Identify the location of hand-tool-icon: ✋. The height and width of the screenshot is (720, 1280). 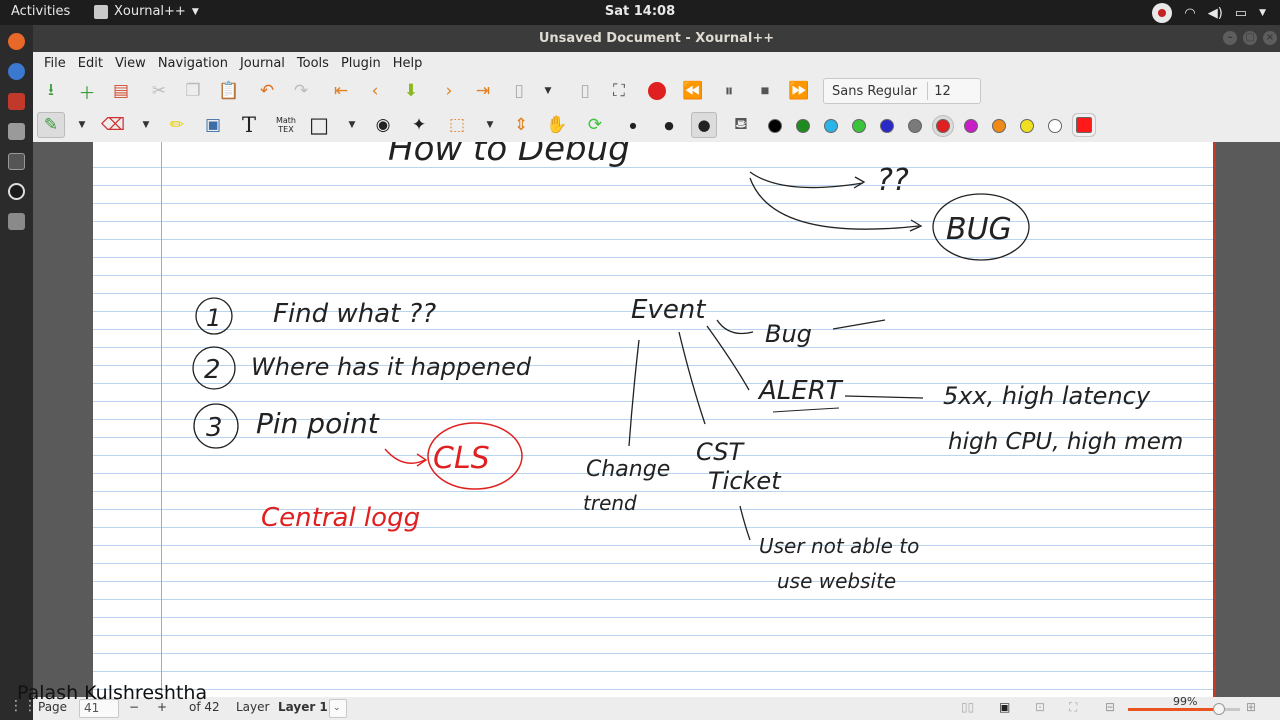
(557, 125).